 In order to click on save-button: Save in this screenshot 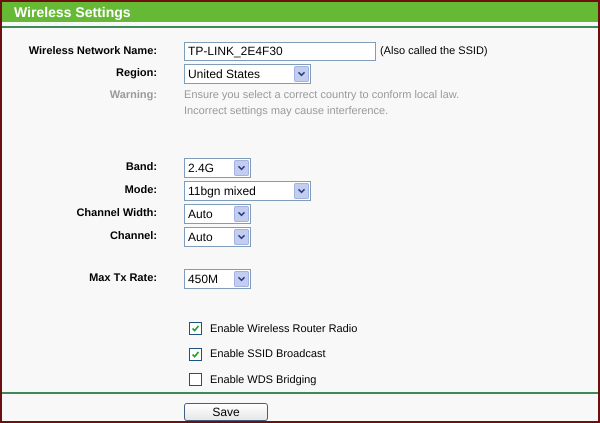, I will do `click(226, 412)`.